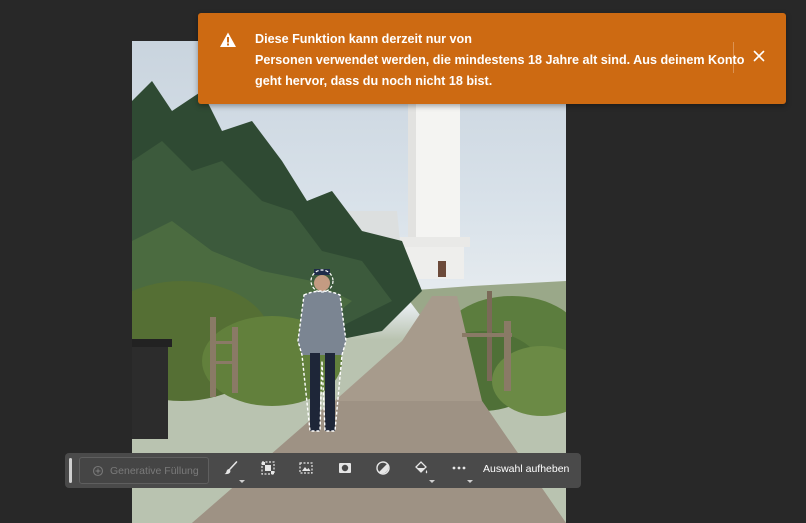 The image size is (806, 523). What do you see at coordinates (98, 471) in the screenshot?
I see `generative-fill-icon` at bounding box center [98, 471].